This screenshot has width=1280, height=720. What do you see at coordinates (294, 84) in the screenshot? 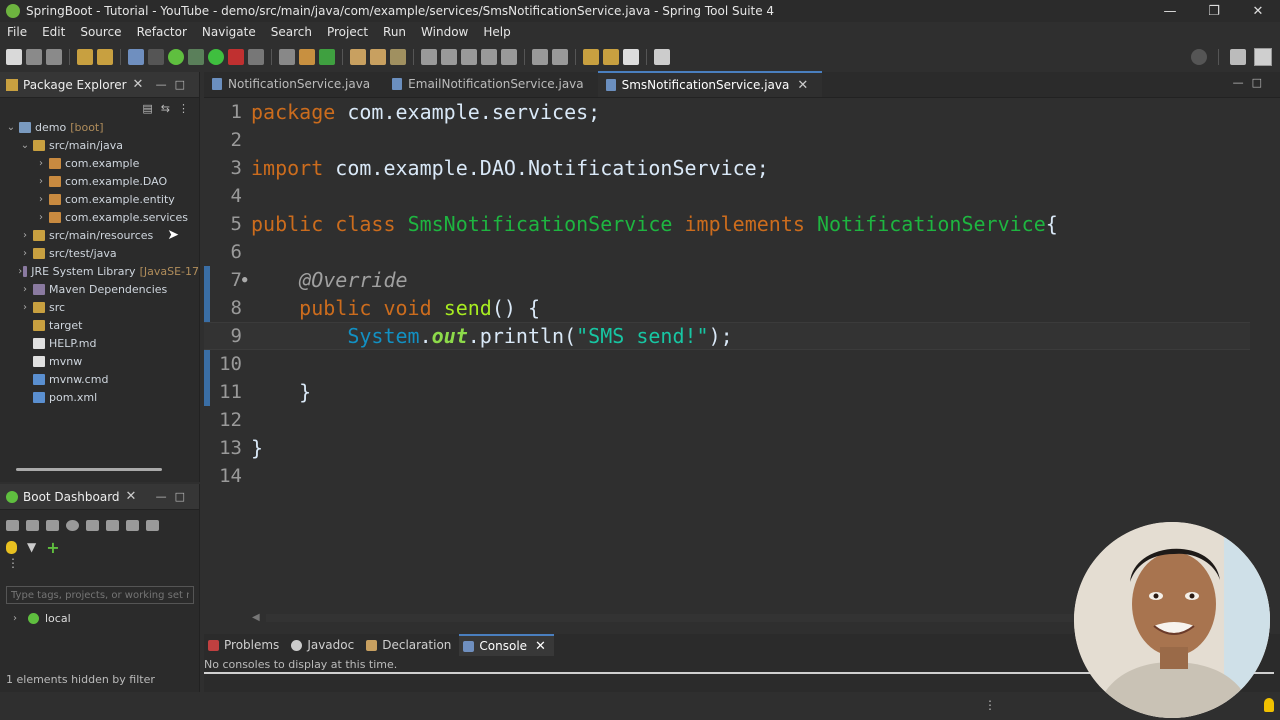
I see `tab-notification-service: NotificationService.java` at bounding box center [294, 84].